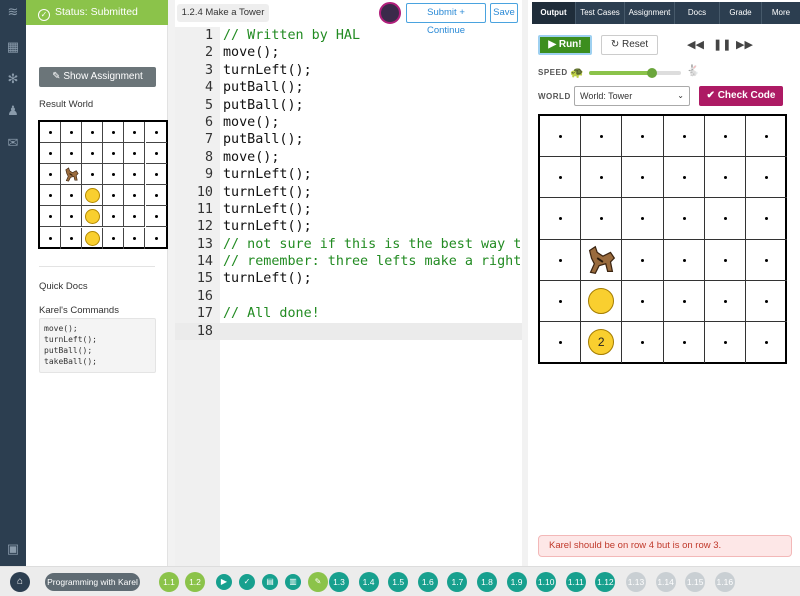 The image size is (800, 596). I want to click on speed-label: SPEED, so click(553, 72).